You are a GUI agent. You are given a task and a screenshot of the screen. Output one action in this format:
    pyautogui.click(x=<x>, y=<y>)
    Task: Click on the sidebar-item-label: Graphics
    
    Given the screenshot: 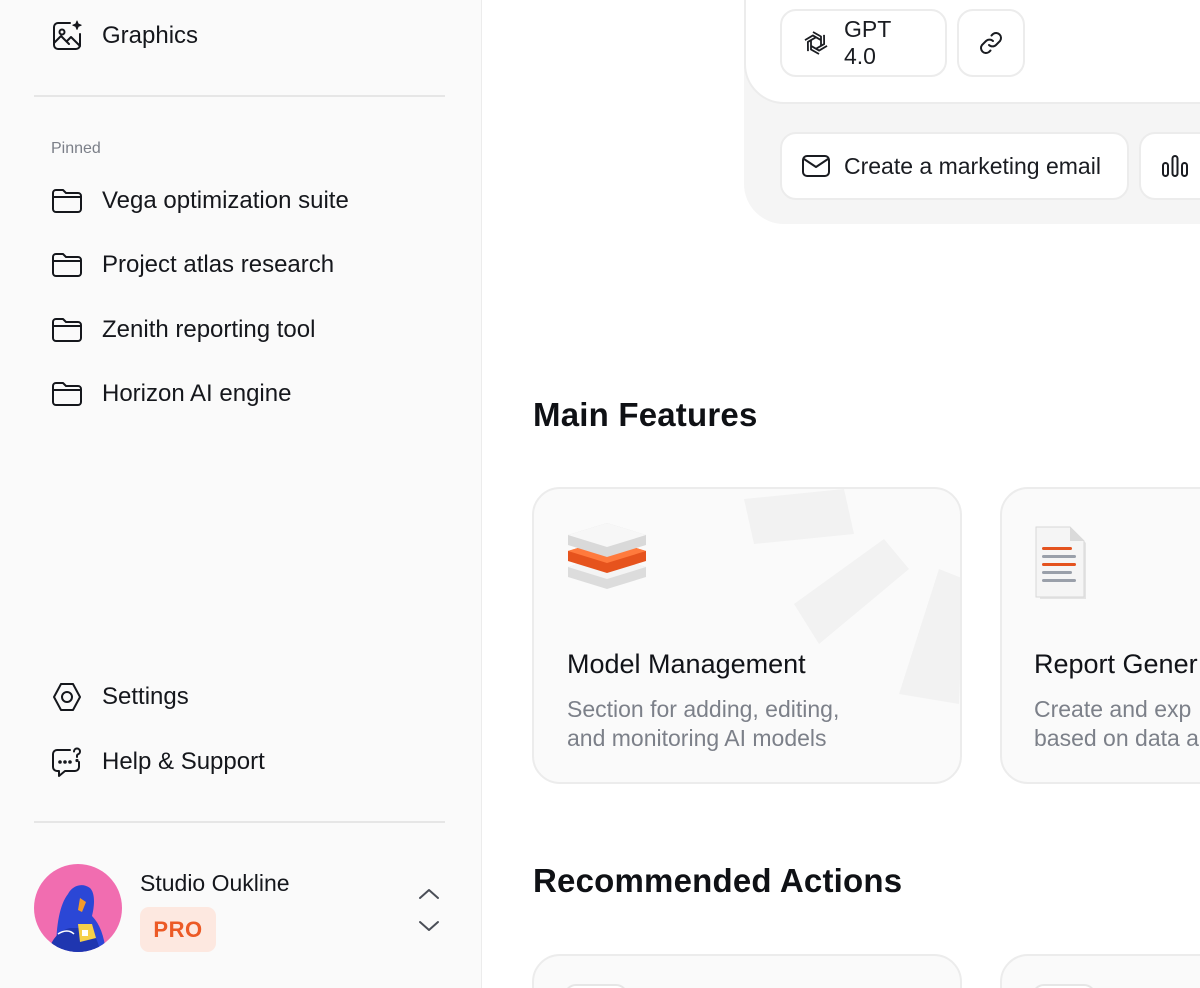 What is the action you would take?
    pyautogui.click(x=150, y=35)
    